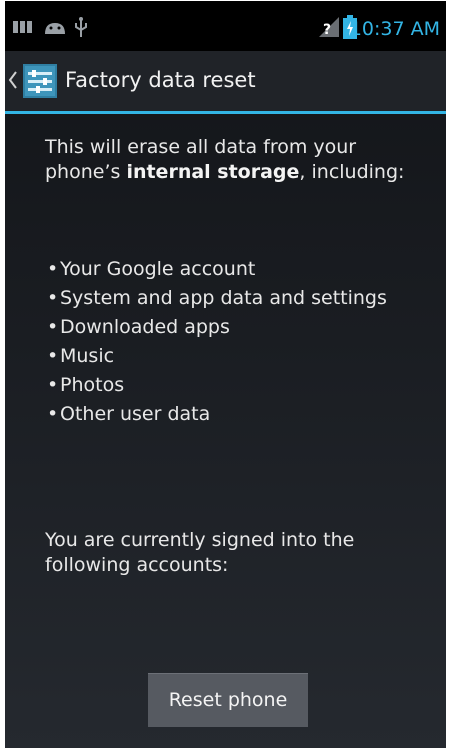 The image size is (451, 749). What do you see at coordinates (145, 327) in the screenshot?
I see `list-item-label: Downloaded apps` at bounding box center [145, 327].